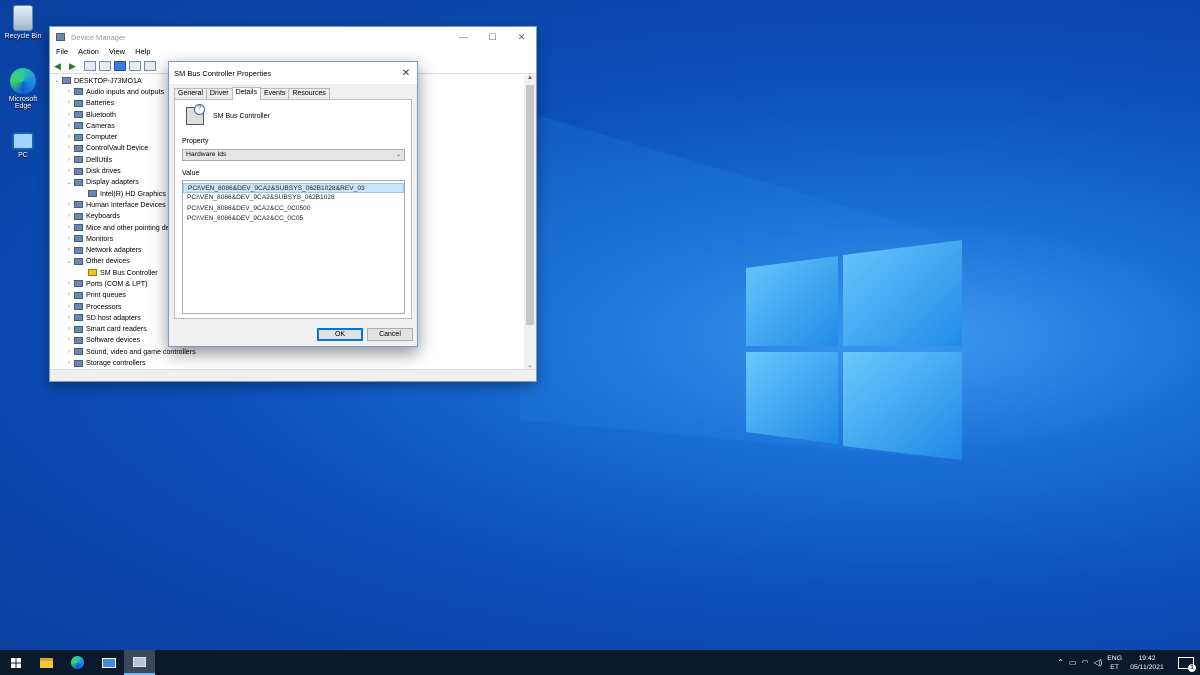  Describe the element at coordinates (293, 219) in the screenshot. I see `value-row: PCI\VEN_8086&DEV_9CA2&CC_0C05` at that location.